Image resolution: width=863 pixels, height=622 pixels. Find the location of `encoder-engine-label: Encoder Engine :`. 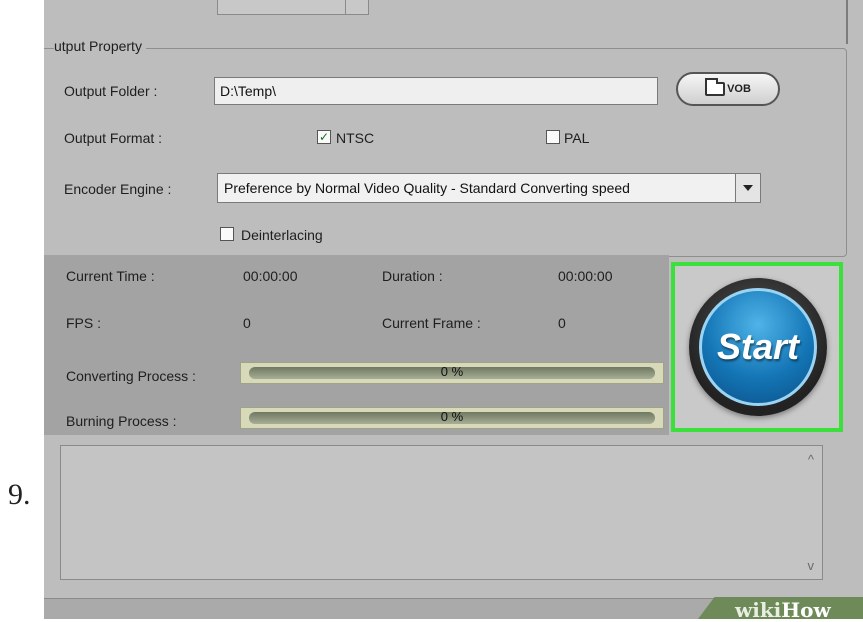

encoder-engine-label: Encoder Engine : is located at coordinates (118, 189).